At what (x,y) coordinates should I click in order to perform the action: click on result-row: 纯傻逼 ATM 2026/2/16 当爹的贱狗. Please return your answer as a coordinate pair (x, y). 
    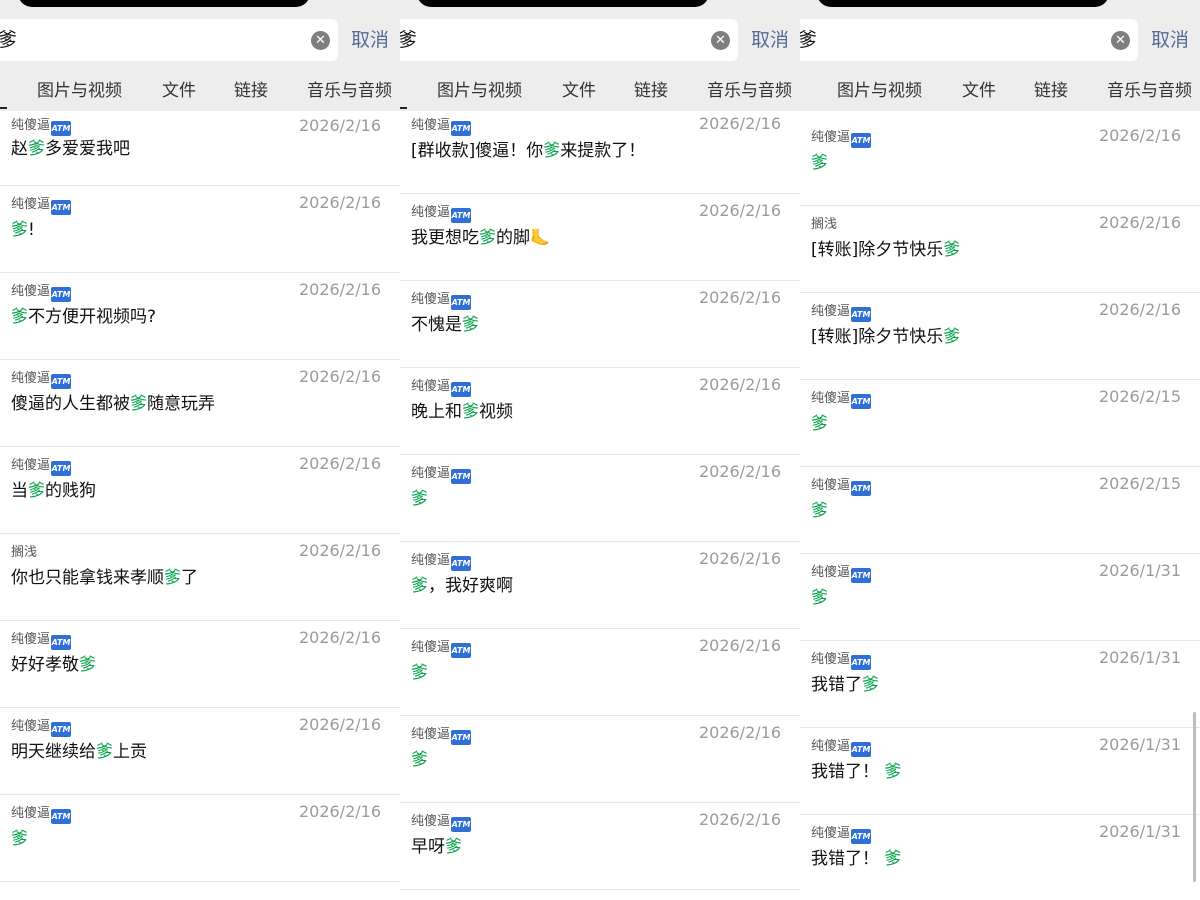
    Looking at the image, I should click on (200, 490).